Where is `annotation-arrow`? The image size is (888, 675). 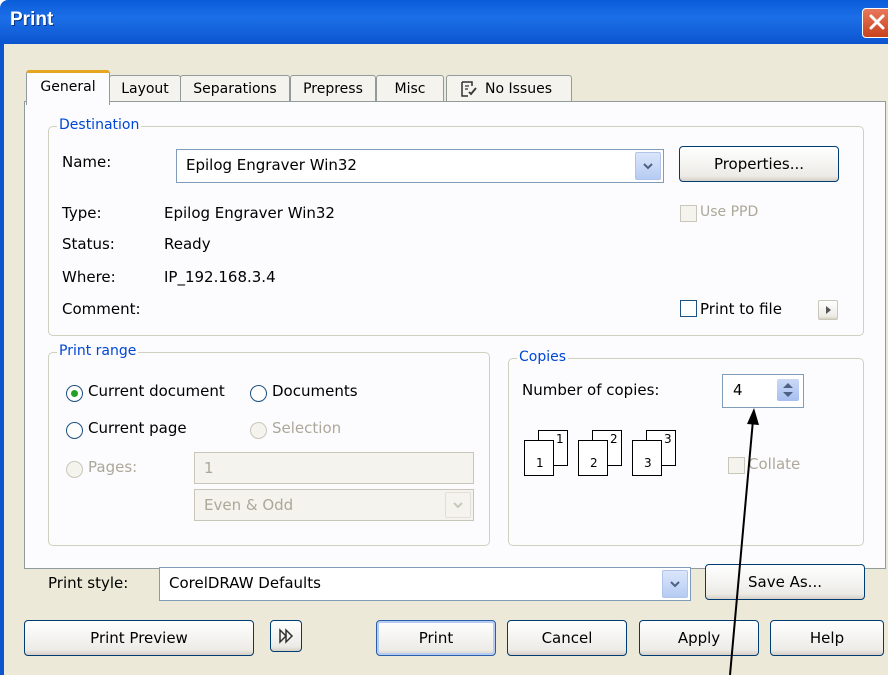
annotation-arrow is located at coordinates (744, 541).